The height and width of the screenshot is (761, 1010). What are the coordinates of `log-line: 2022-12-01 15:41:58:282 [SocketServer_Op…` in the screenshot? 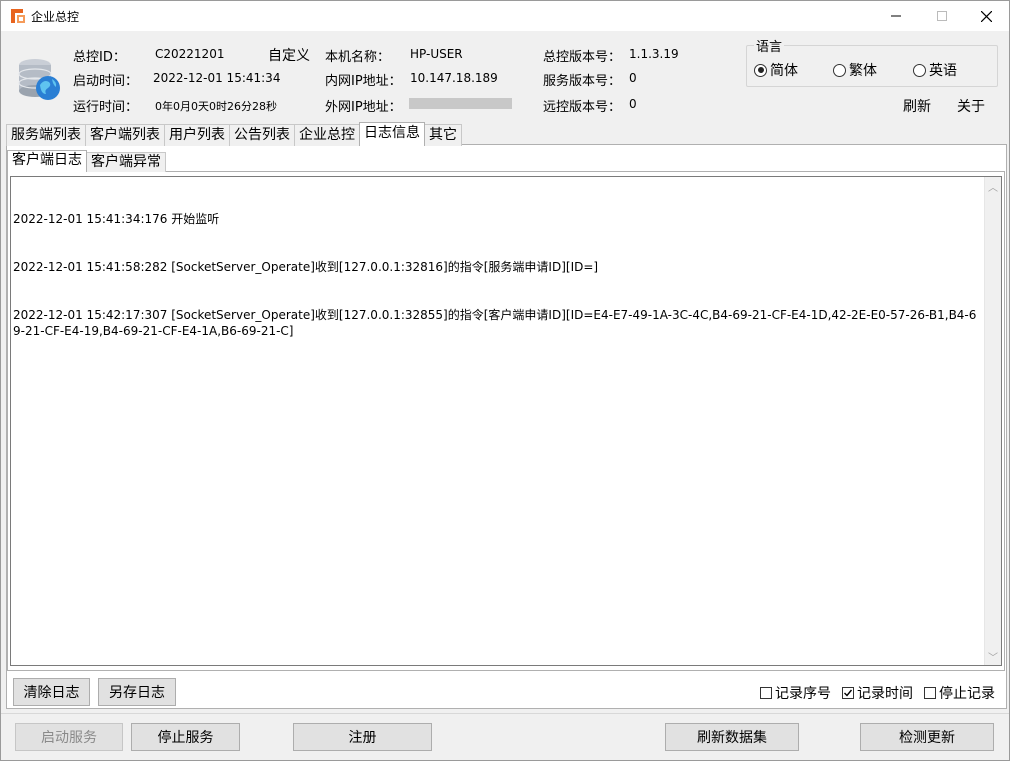 It's located at (306, 267).